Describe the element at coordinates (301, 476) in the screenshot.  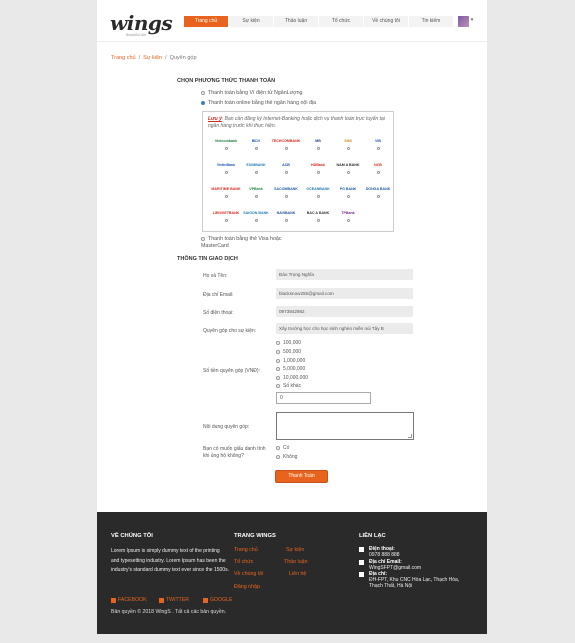
I see `submit-payment-button: Thanh Toán` at that location.